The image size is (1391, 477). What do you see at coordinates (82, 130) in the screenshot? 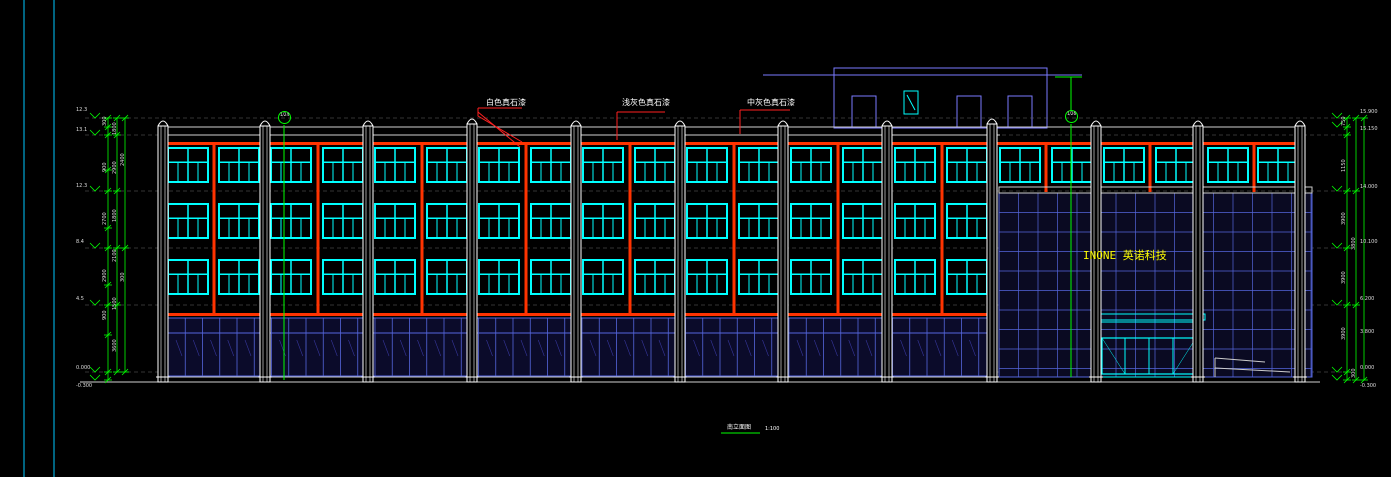
I see `elevation-label: 13.1` at bounding box center [82, 130].